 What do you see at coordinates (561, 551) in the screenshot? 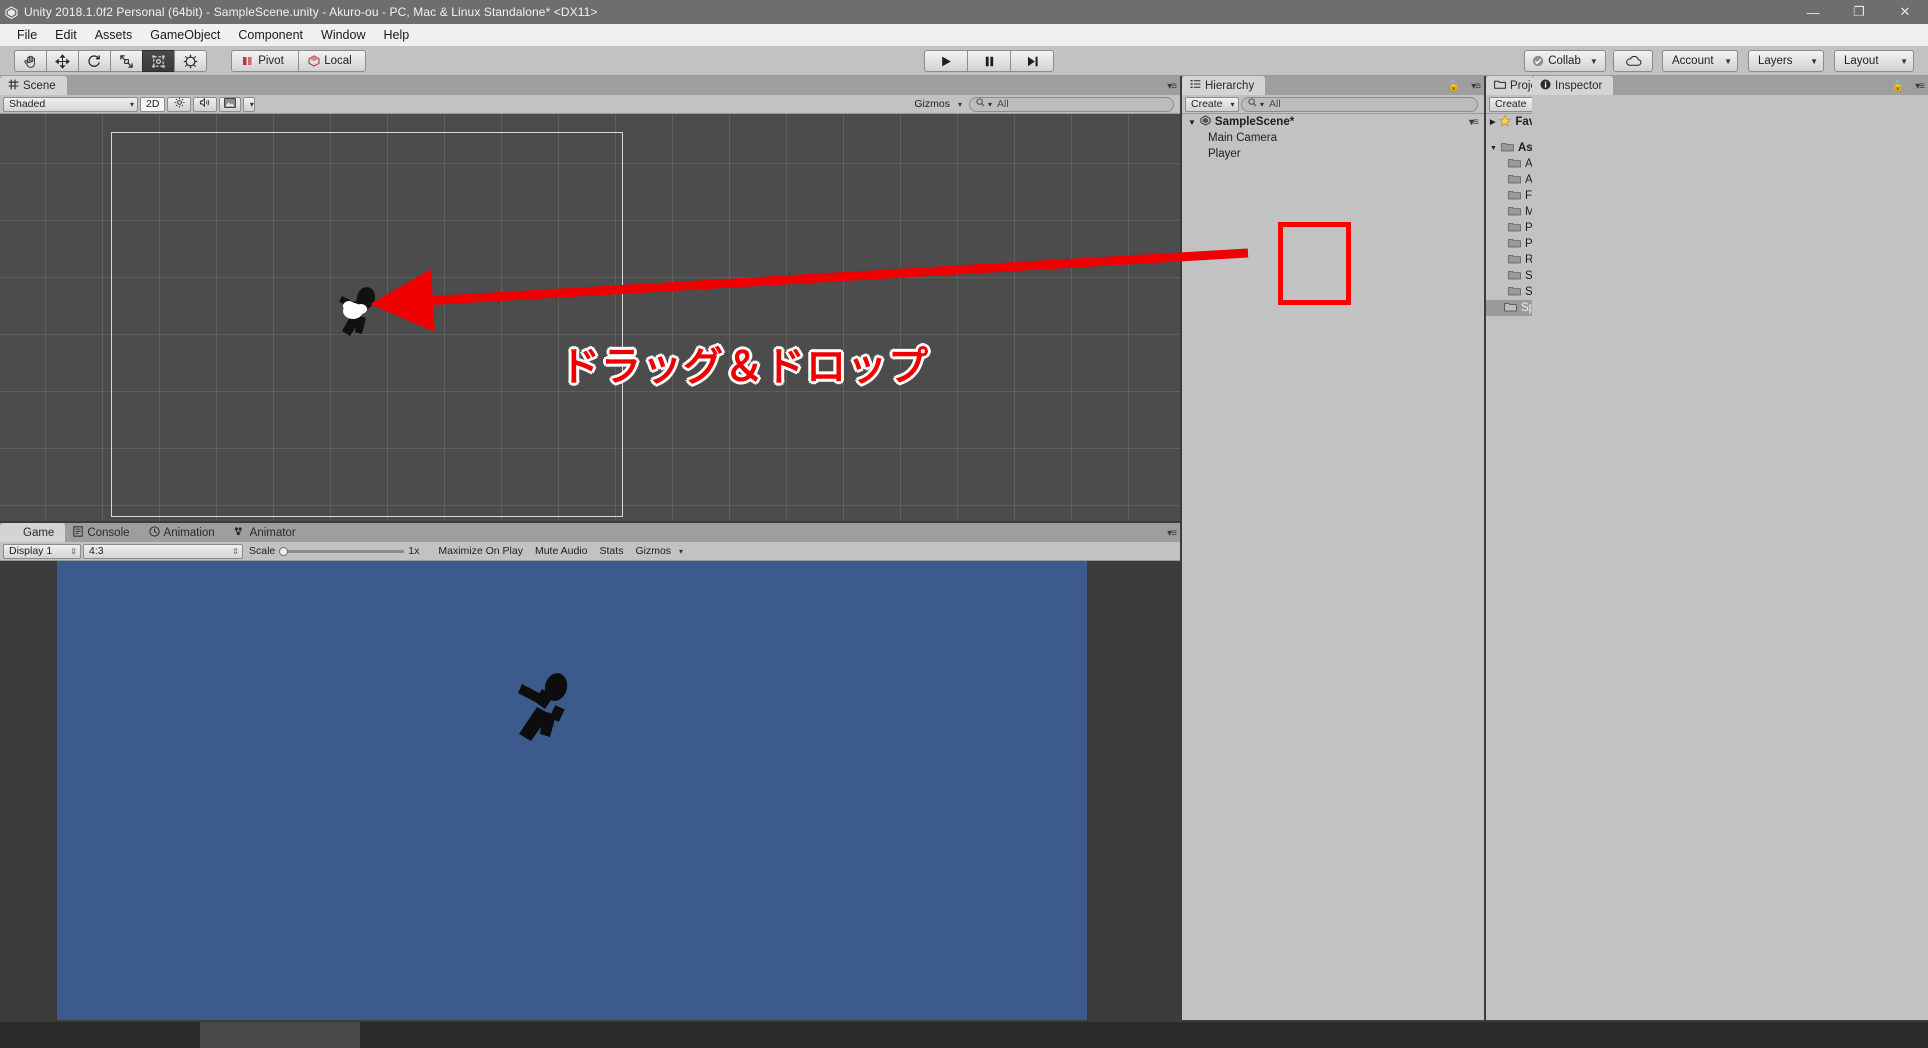
I see `mute-audio-toggle: Mute Audio` at bounding box center [561, 551].